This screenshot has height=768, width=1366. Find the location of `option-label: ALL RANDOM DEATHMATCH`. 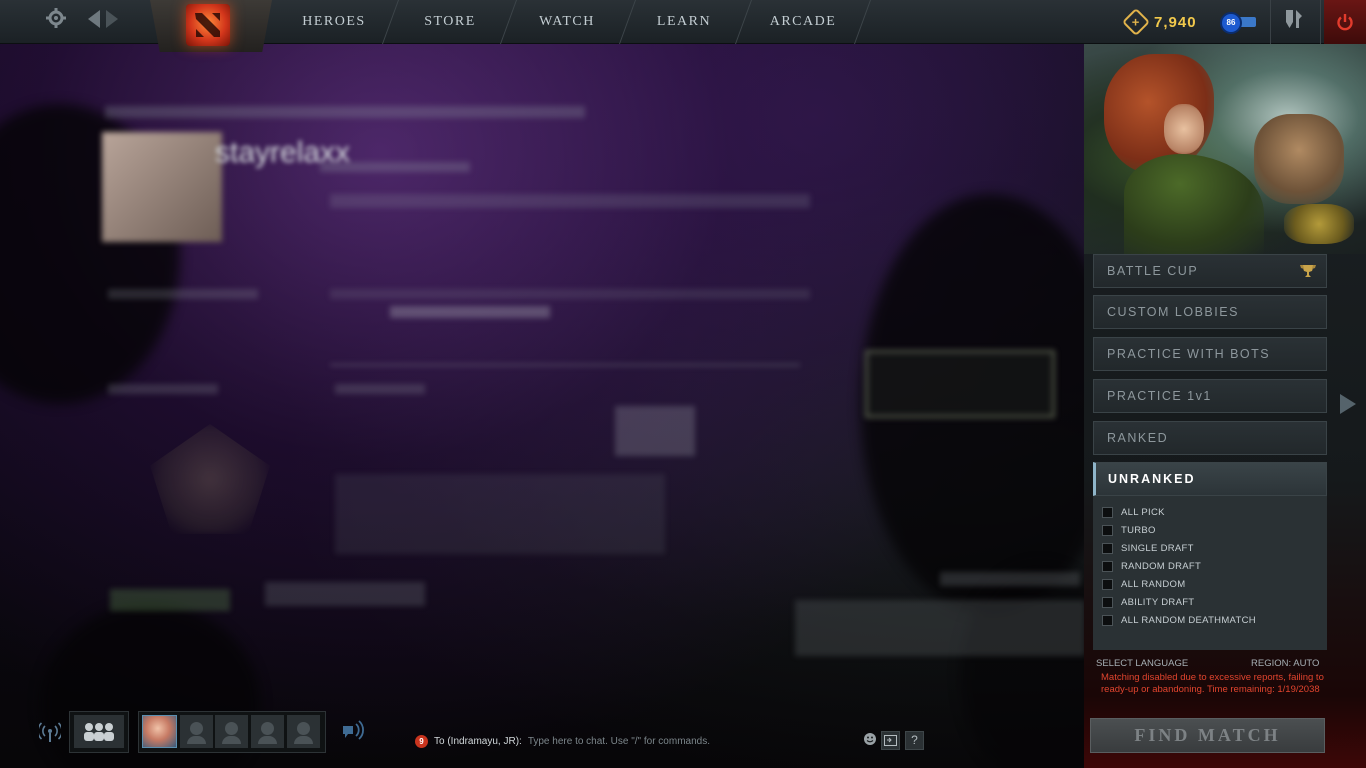

option-label: ALL RANDOM DEATHMATCH is located at coordinates (1188, 620).